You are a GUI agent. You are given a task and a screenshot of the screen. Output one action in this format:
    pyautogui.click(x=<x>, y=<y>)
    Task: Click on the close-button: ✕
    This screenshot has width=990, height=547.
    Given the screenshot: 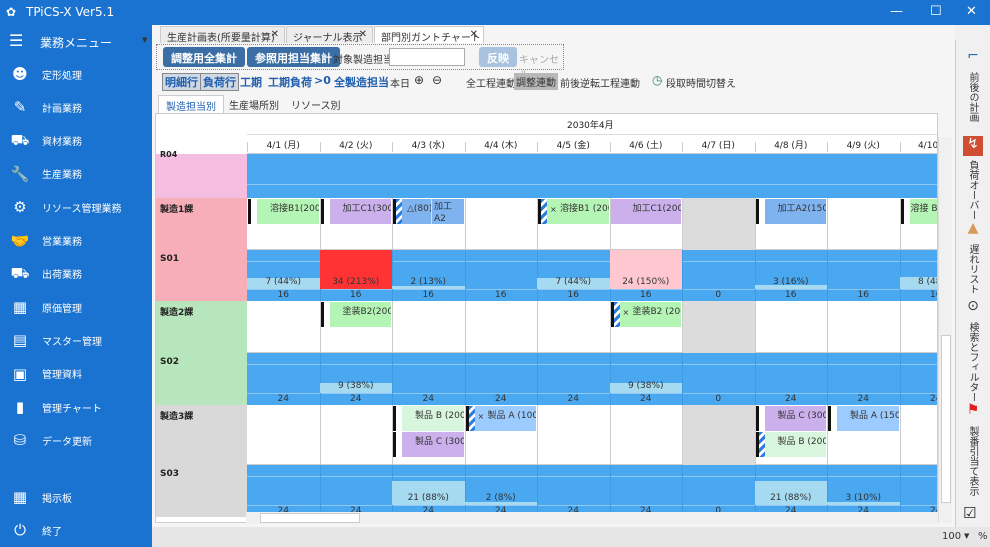 What is the action you would take?
    pyautogui.click(x=971, y=11)
    